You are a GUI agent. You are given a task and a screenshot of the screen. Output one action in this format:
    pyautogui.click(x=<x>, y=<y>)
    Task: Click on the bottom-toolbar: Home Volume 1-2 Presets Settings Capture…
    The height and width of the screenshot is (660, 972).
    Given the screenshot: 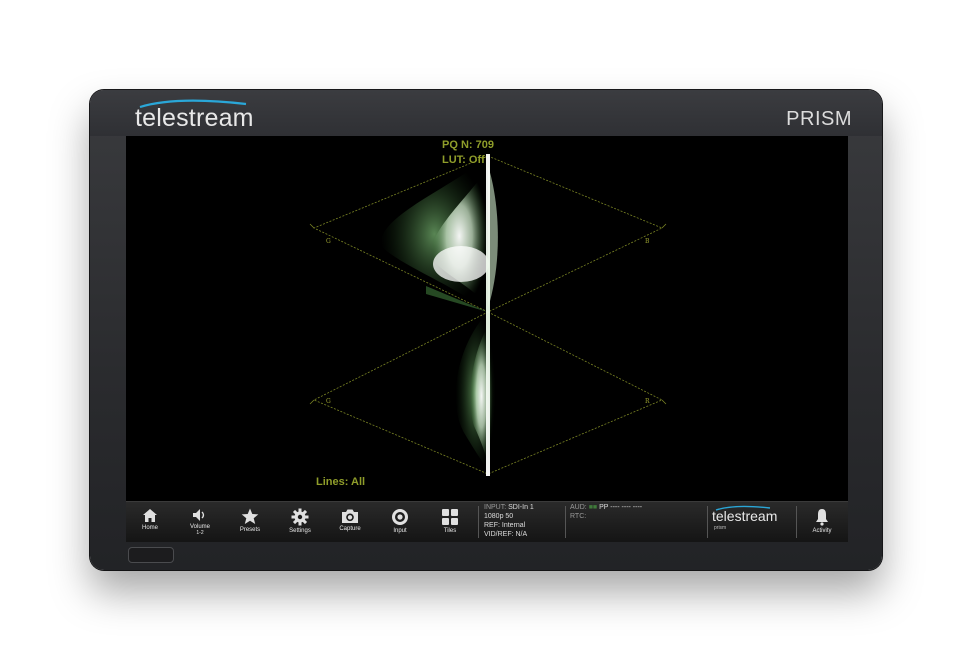 What is the action you would take?
    pyautogui.click(x=487, y=521)
    